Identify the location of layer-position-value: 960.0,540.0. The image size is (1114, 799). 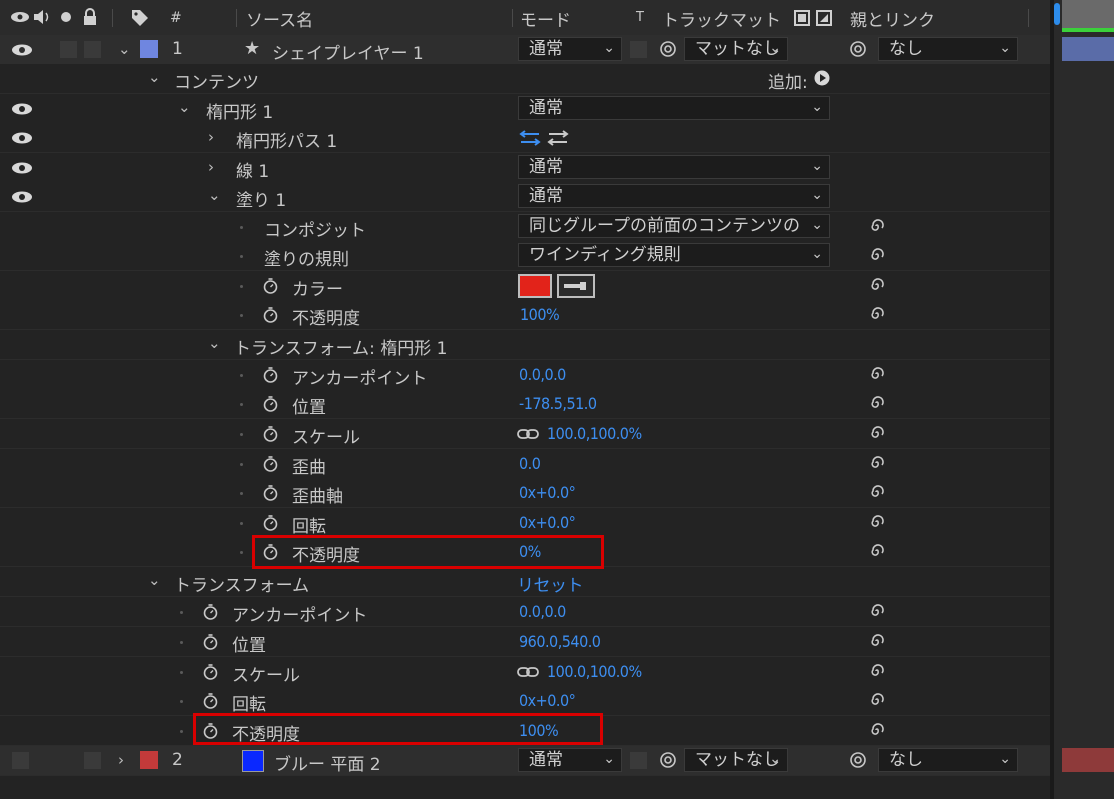
(560, 641).